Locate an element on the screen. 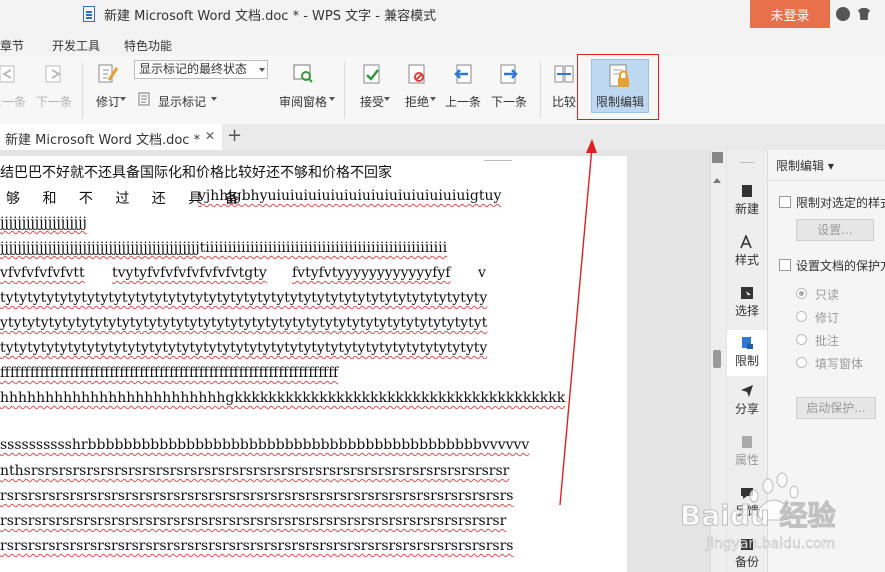 This screenshot has width=885, height=572. select-icon is located at coordinates (747, 293).